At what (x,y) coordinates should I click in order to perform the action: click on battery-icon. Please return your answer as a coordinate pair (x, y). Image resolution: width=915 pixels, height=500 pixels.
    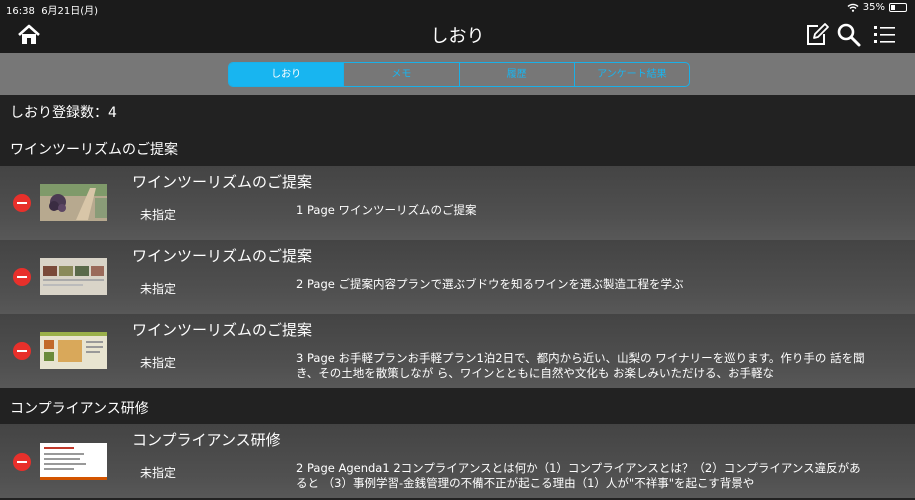
    Looking at the image, I should click on (898, 7).